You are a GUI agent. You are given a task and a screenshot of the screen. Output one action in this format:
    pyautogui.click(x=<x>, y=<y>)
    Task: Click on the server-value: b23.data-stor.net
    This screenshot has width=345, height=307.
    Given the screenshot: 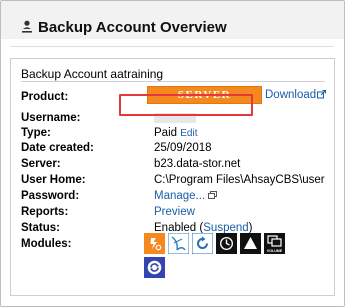 What is the action you would take?
    pyautogui.click(x=197, y=164)
    